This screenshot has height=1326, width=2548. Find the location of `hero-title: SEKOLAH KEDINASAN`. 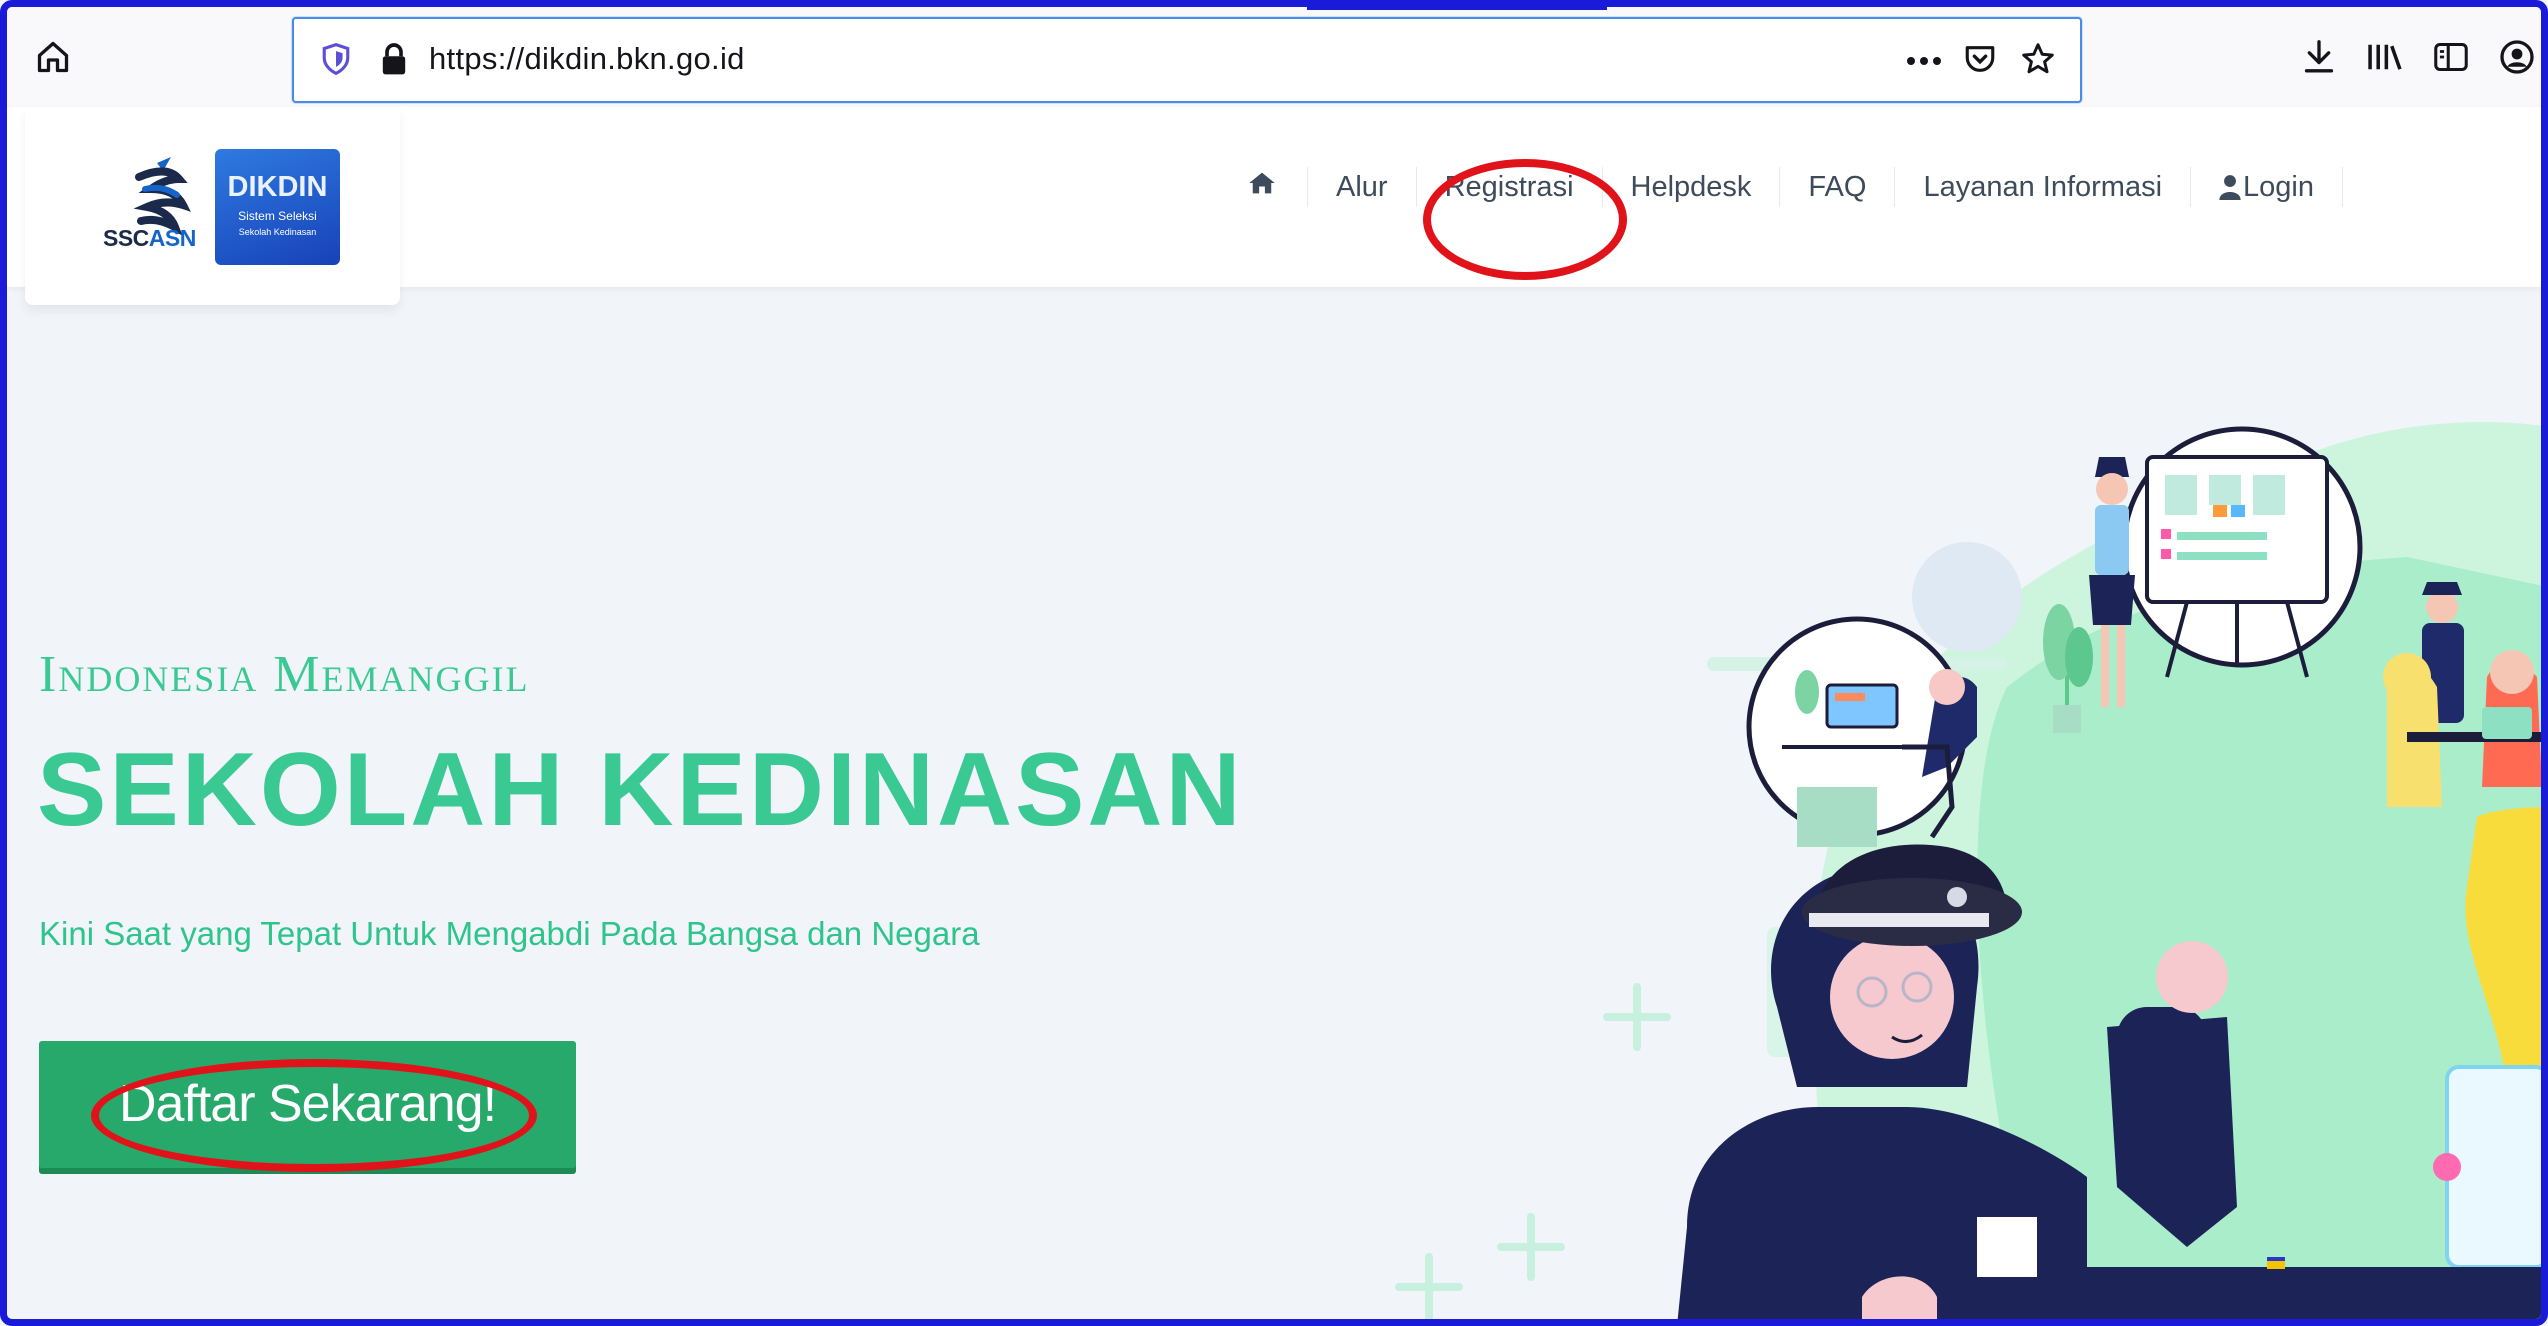

hero-title: SEKOLAH KEDINASAN is located at coordinates (640, 790).